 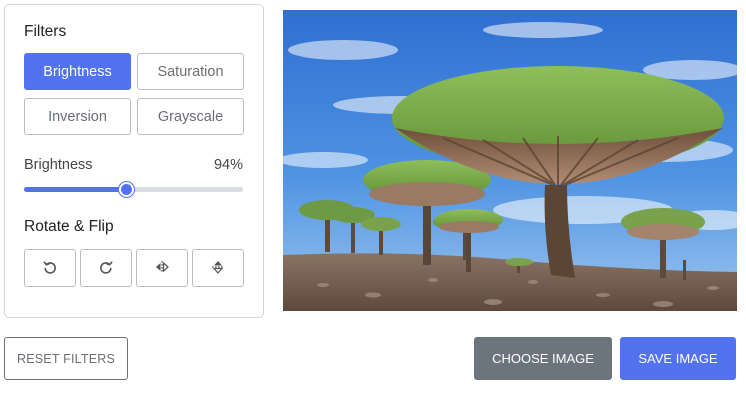 I want to click on brightness-slider, so click(x=133, y=189).